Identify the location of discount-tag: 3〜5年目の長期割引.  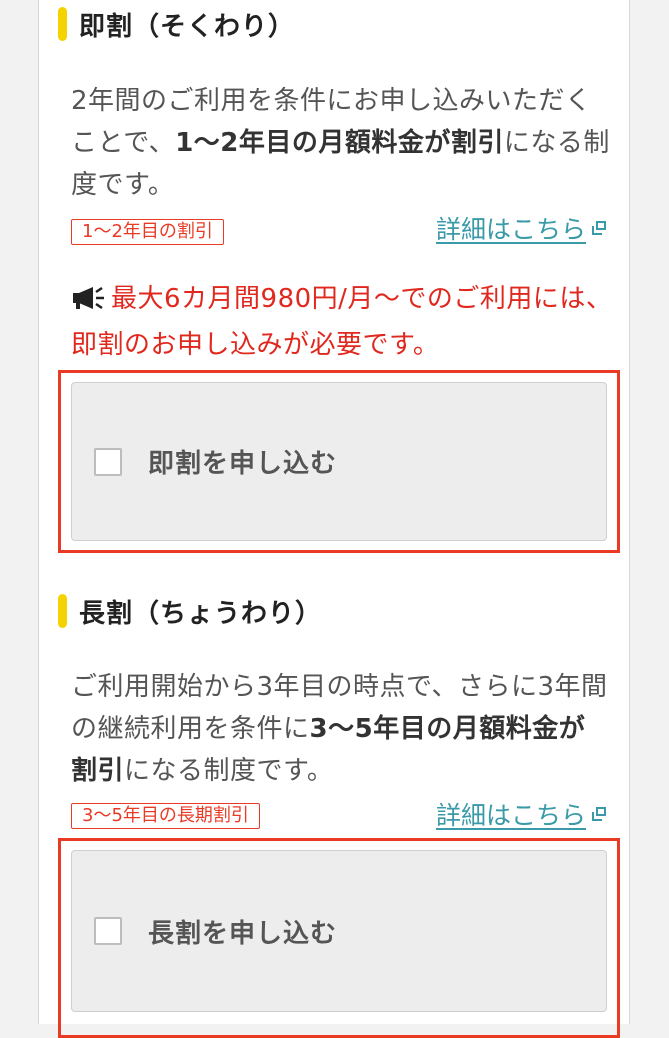
(165, 816).